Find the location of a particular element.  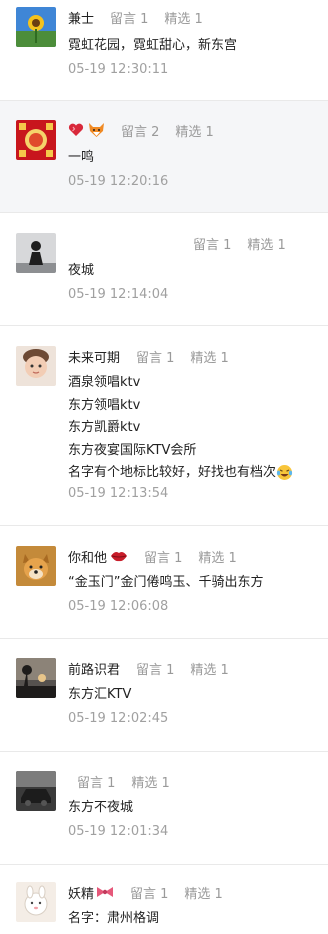

heart-icon is located at coordinates (76, 129).